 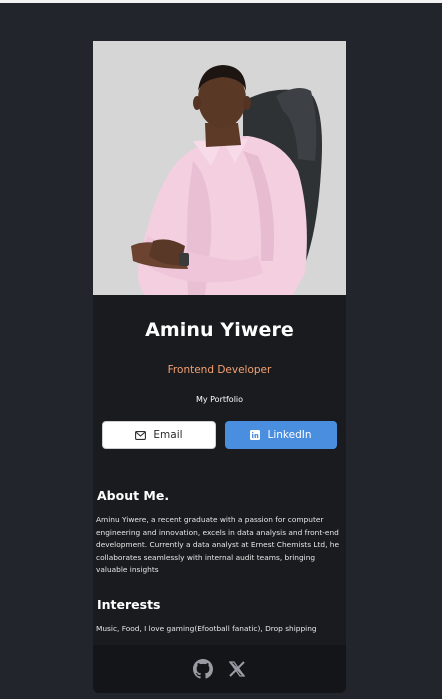 I want to click on linkedin-button: LinkedIn, so click(x=281, y=435).